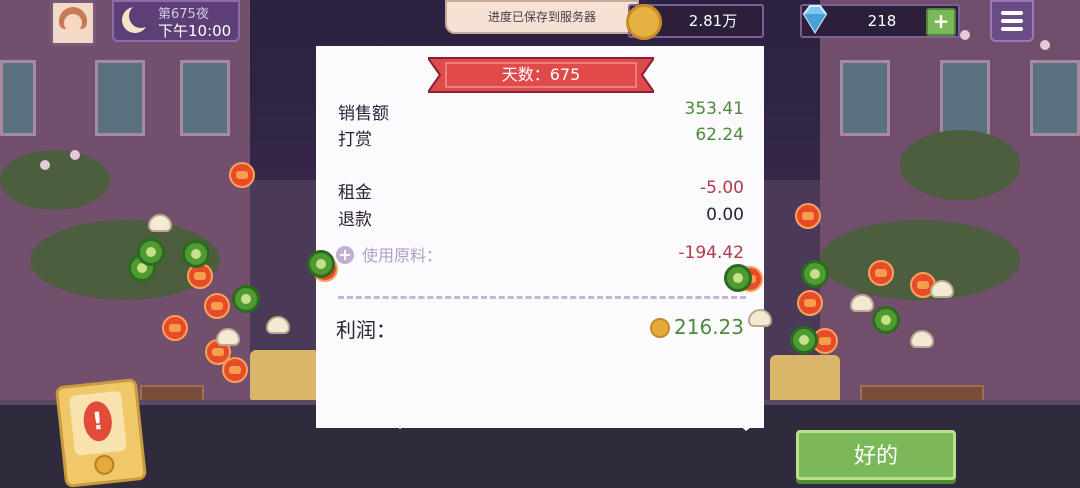  Describe the element at coordinates (542, 297) in the screenshot. I see `receipt-divider` at that location.